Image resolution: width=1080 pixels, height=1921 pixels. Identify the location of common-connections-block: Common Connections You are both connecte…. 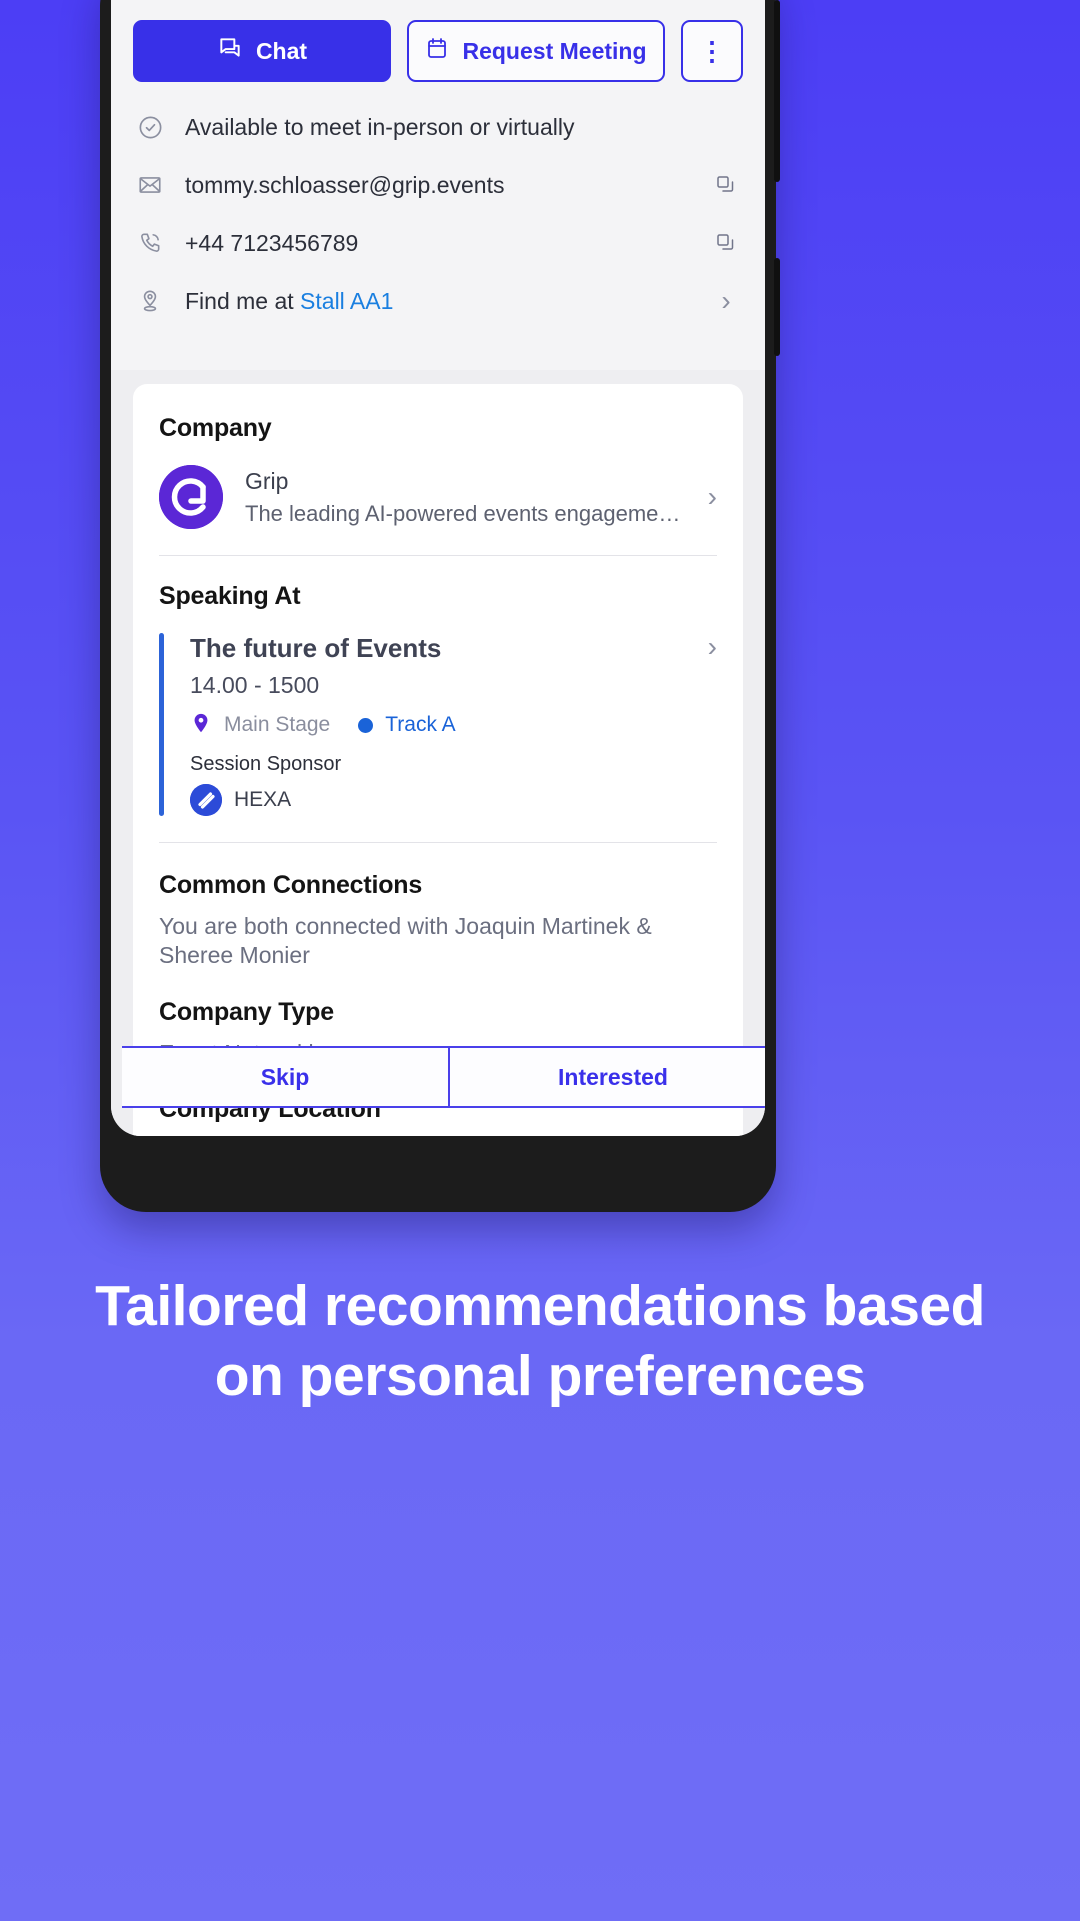
(438, 906).